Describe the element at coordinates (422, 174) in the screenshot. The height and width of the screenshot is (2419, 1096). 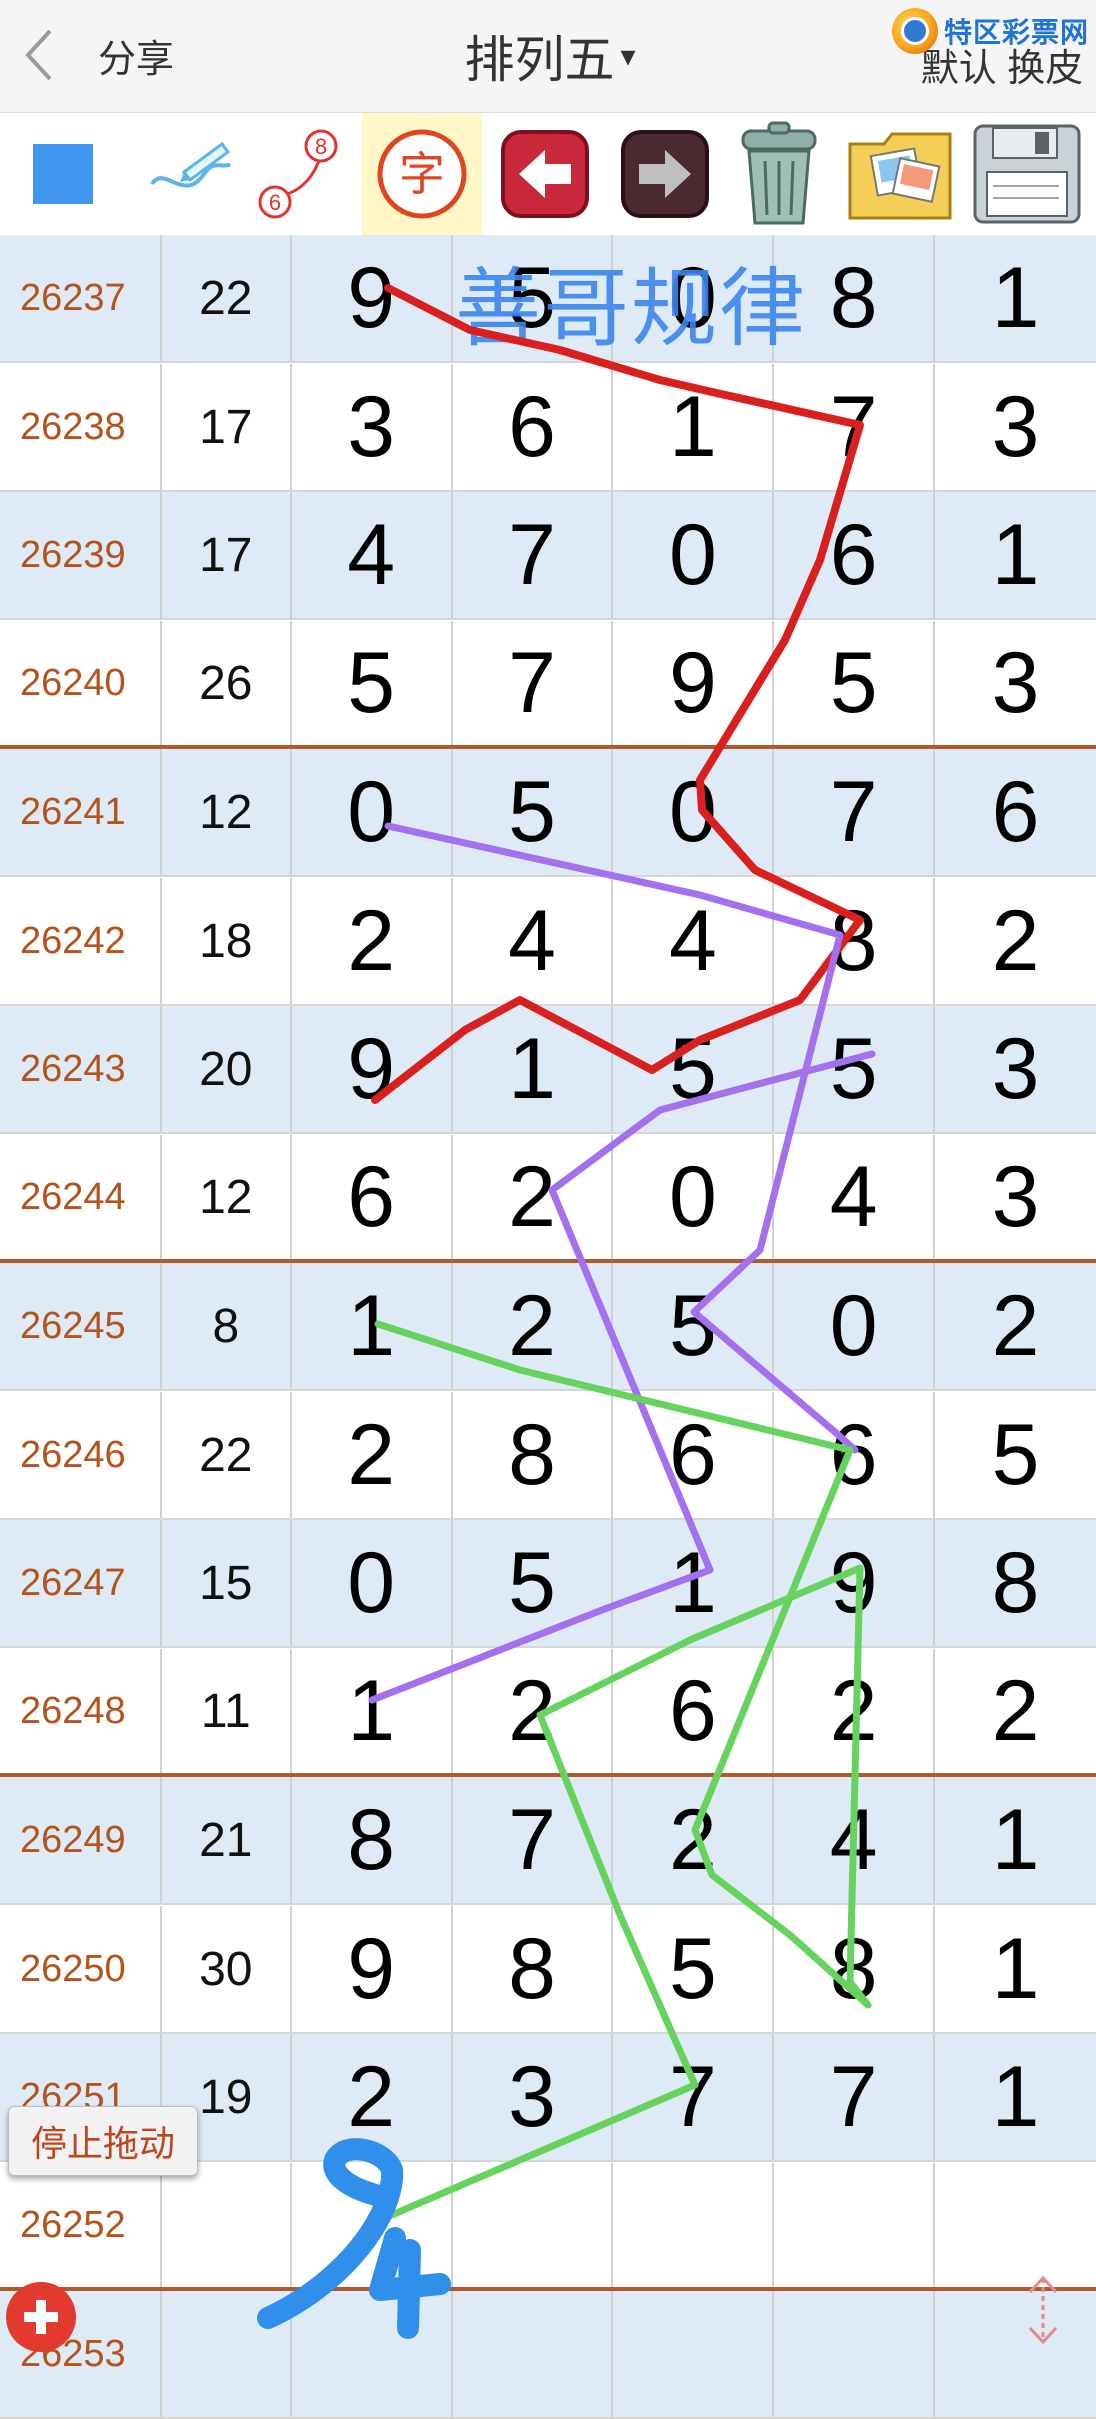
I see `text-tool: 字` at that location.